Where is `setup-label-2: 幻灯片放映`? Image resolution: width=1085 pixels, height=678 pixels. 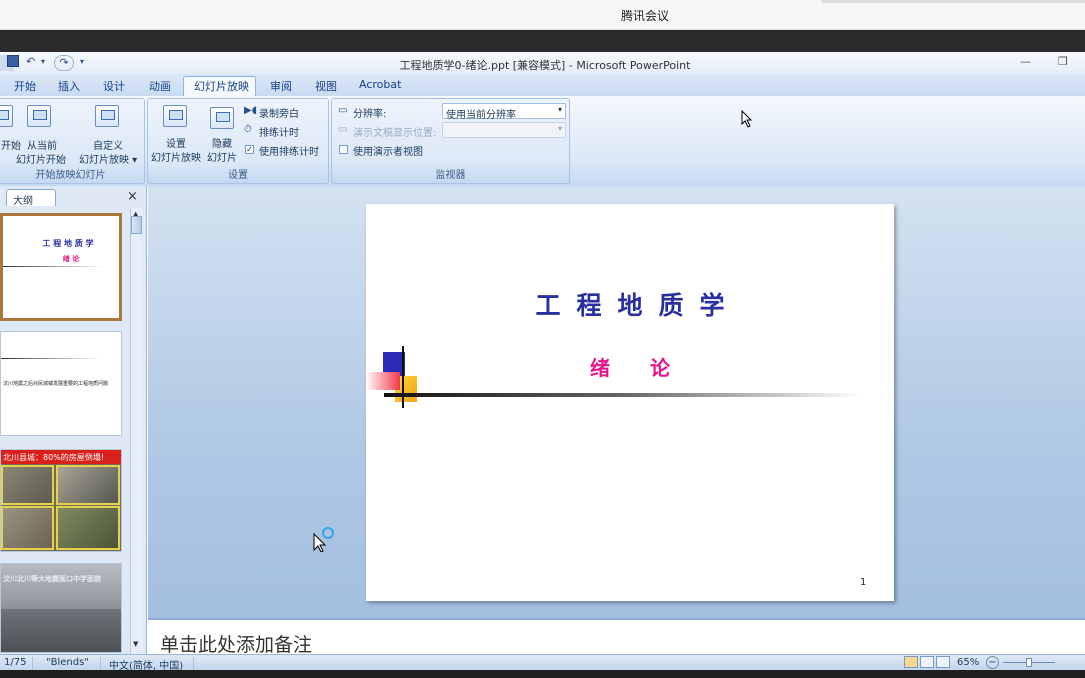 setup-label-2: 幻灯片放映 is located at coordinates (176, 156).